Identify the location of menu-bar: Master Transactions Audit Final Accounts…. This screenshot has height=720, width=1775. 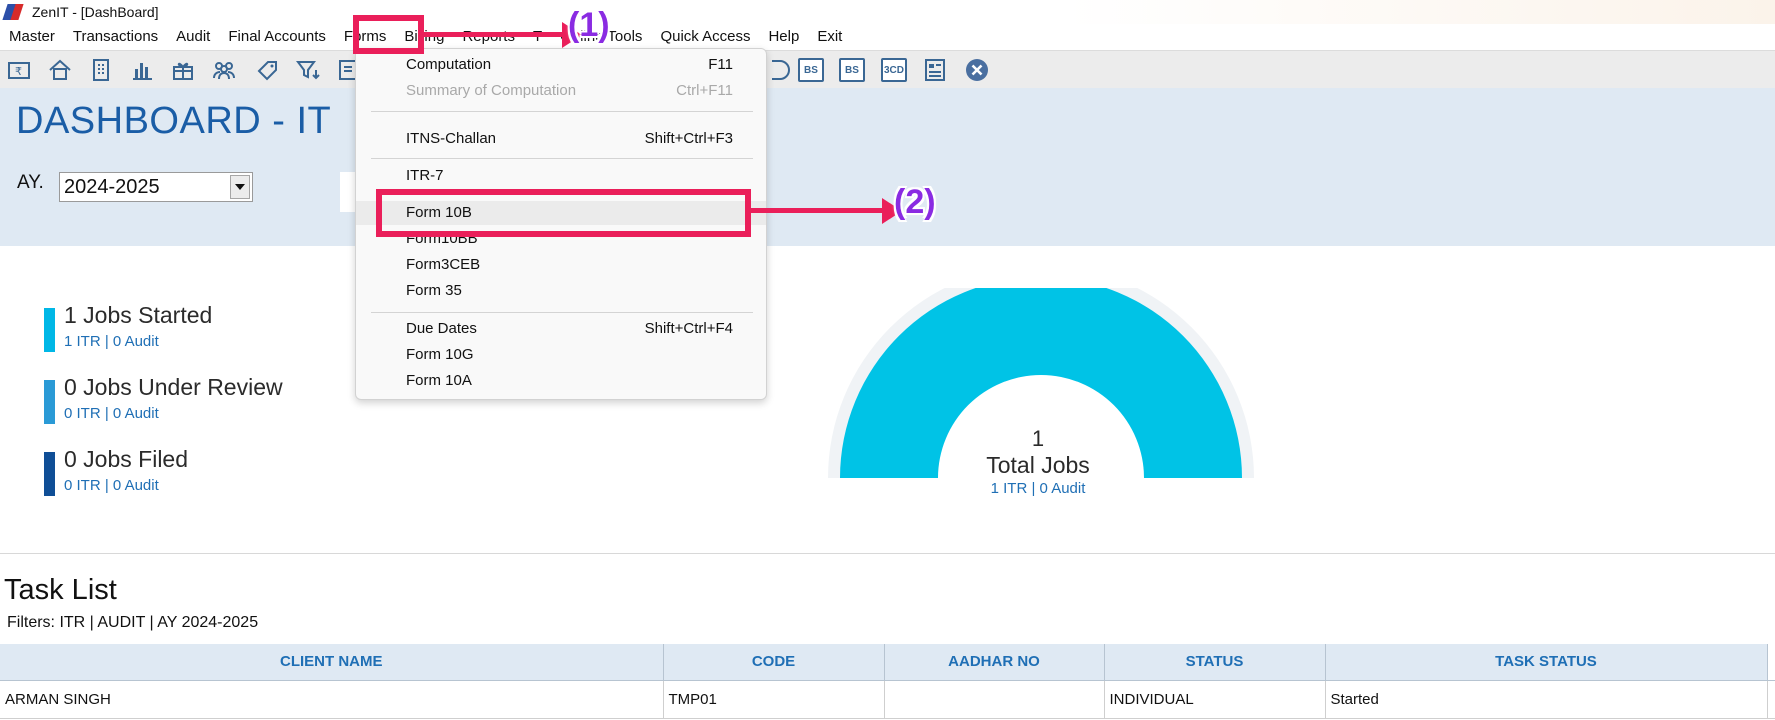
(887, 37).